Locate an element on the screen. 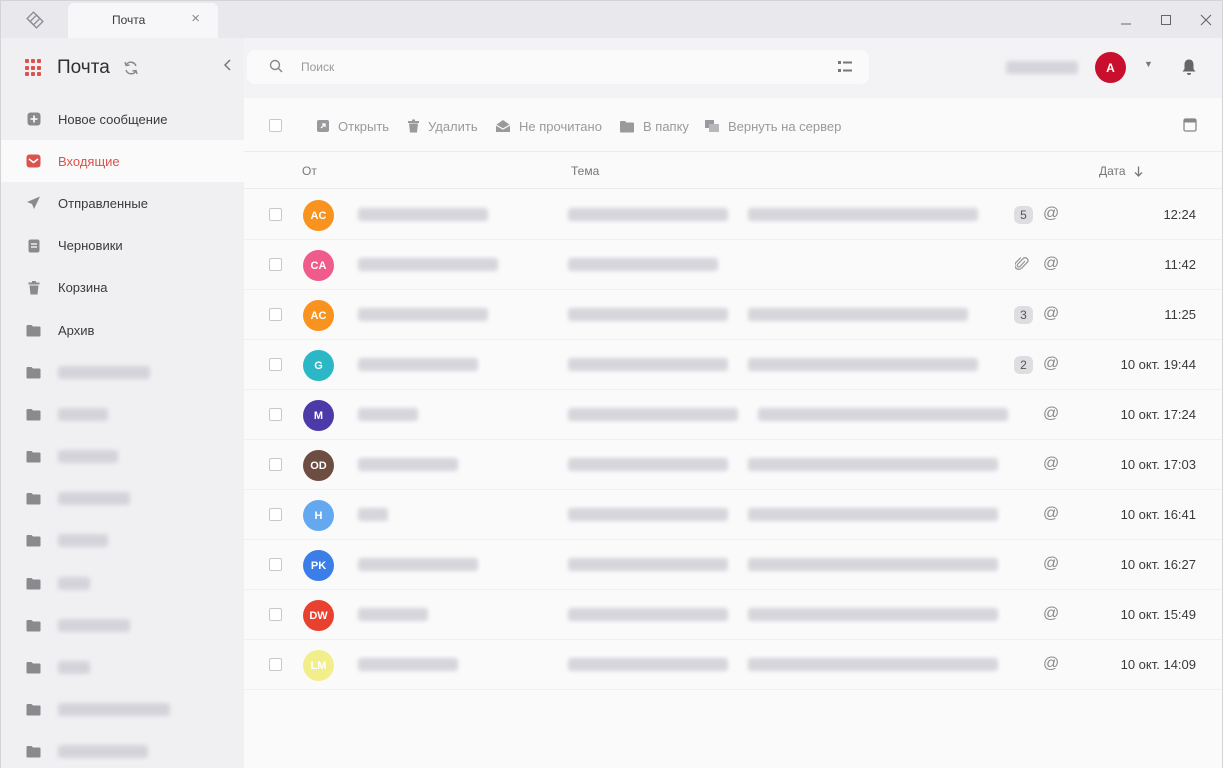  at-mention-icon: @ is located at coordinates (1051, 213).